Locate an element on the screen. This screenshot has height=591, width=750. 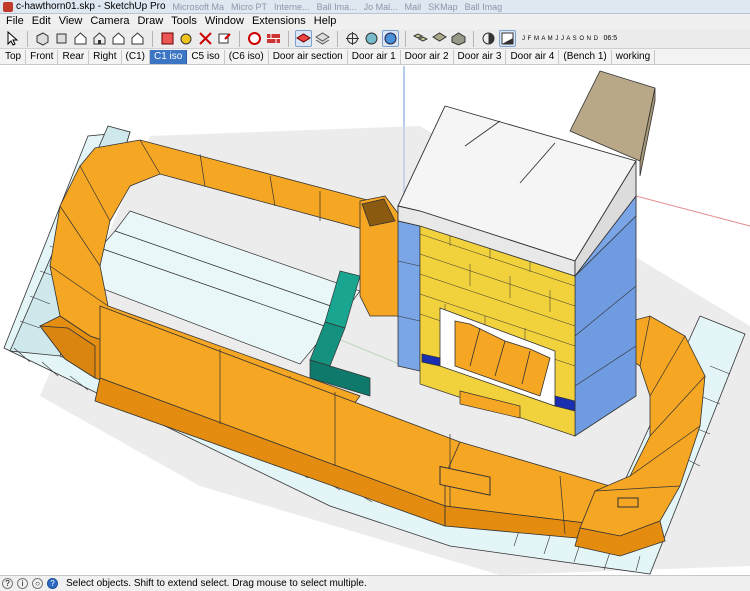
standard-view-iso-button is located at coordinates (42, 38).